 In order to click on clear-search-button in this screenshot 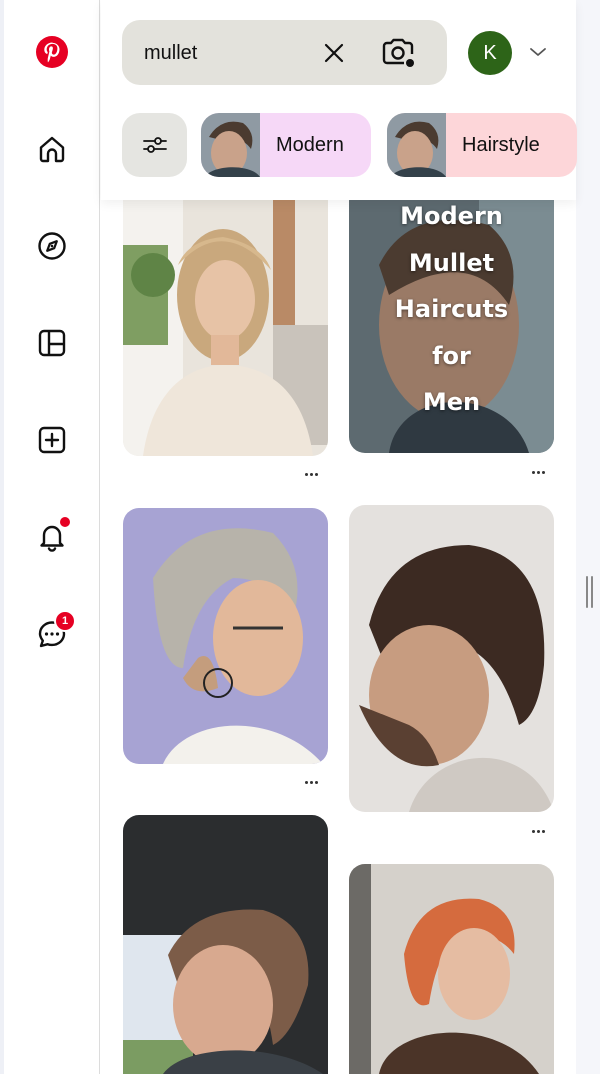, I will do `click(334, 53)`.